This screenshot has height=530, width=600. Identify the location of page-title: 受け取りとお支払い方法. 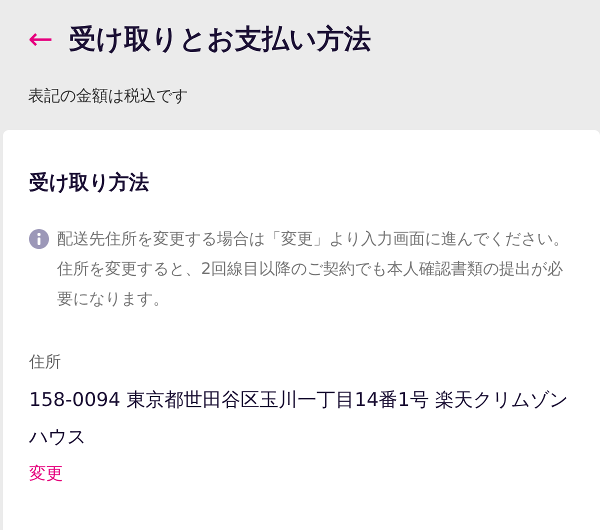
(220, 40).